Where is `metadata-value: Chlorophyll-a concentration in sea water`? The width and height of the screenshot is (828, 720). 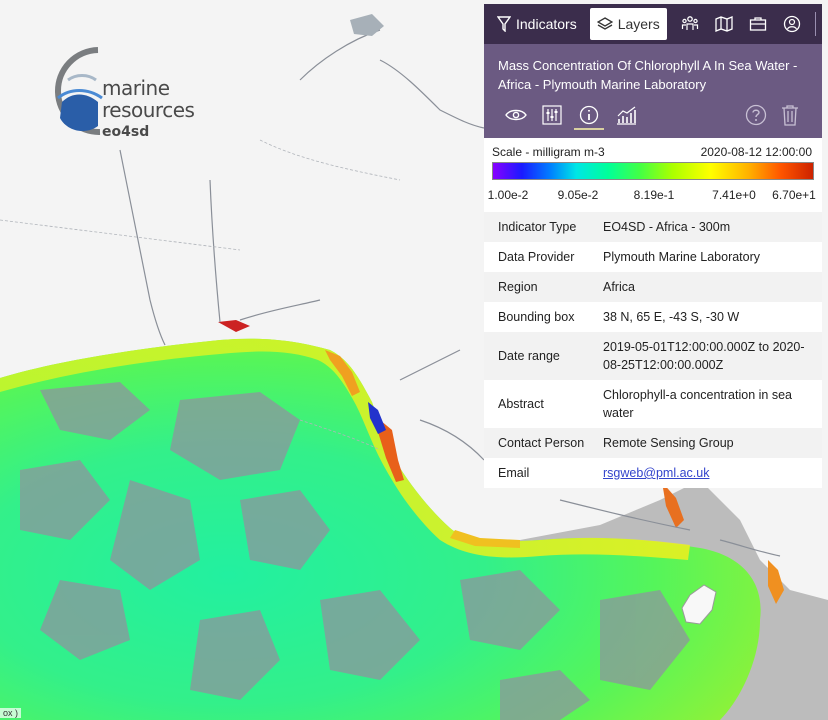 metadata-value: Chlorophyll-a concentration in sea water is located at coordinates (697, 404).